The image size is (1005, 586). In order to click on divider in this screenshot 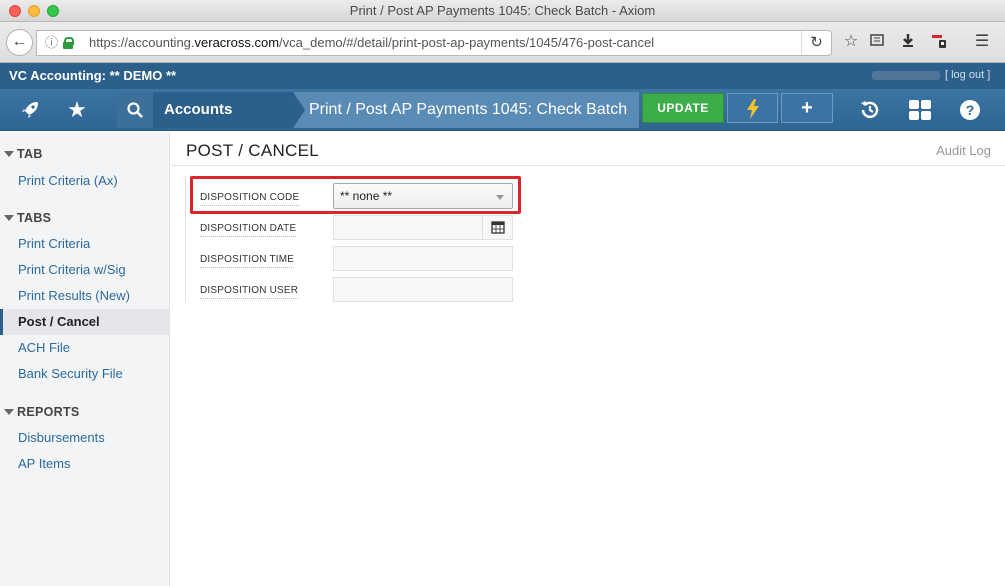, I will do `click(588, 165)`.